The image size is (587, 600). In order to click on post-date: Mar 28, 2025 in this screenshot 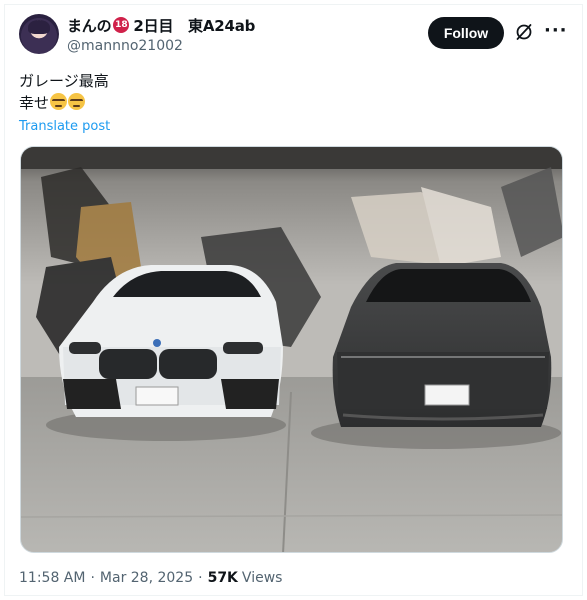, I will do `click(146, 578)`.